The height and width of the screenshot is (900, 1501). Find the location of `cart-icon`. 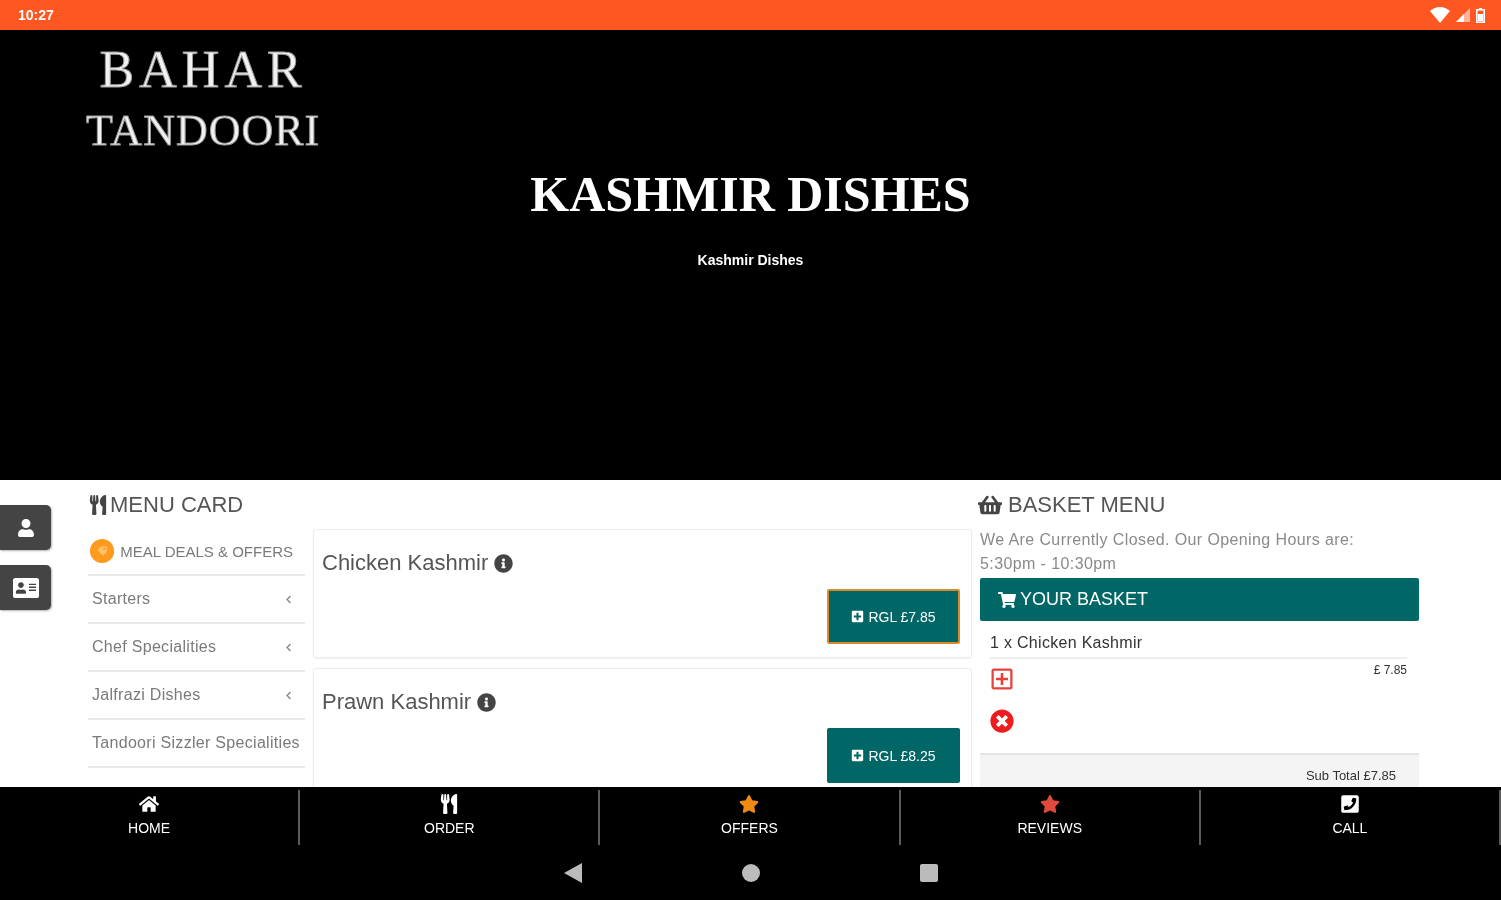

cart-icon is located at coordinates (1007, 599).